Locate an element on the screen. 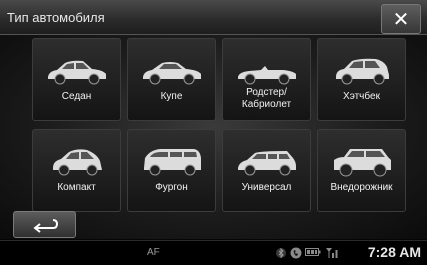 Image resolution: width=427 pixels, height=265 pixels. bluetooth-icon is located at coordinates (281, 253).